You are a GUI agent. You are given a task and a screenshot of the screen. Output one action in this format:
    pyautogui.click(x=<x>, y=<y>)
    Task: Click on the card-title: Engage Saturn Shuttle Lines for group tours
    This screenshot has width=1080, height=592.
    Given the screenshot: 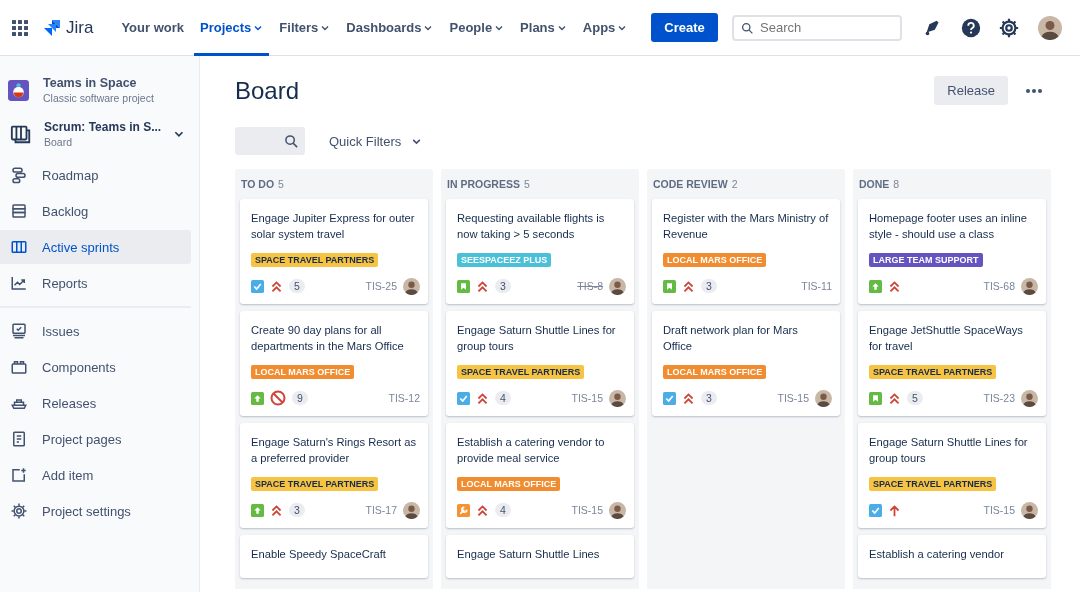 What is the action you would take?
    pyautogui.click(x=949, y=450)
    